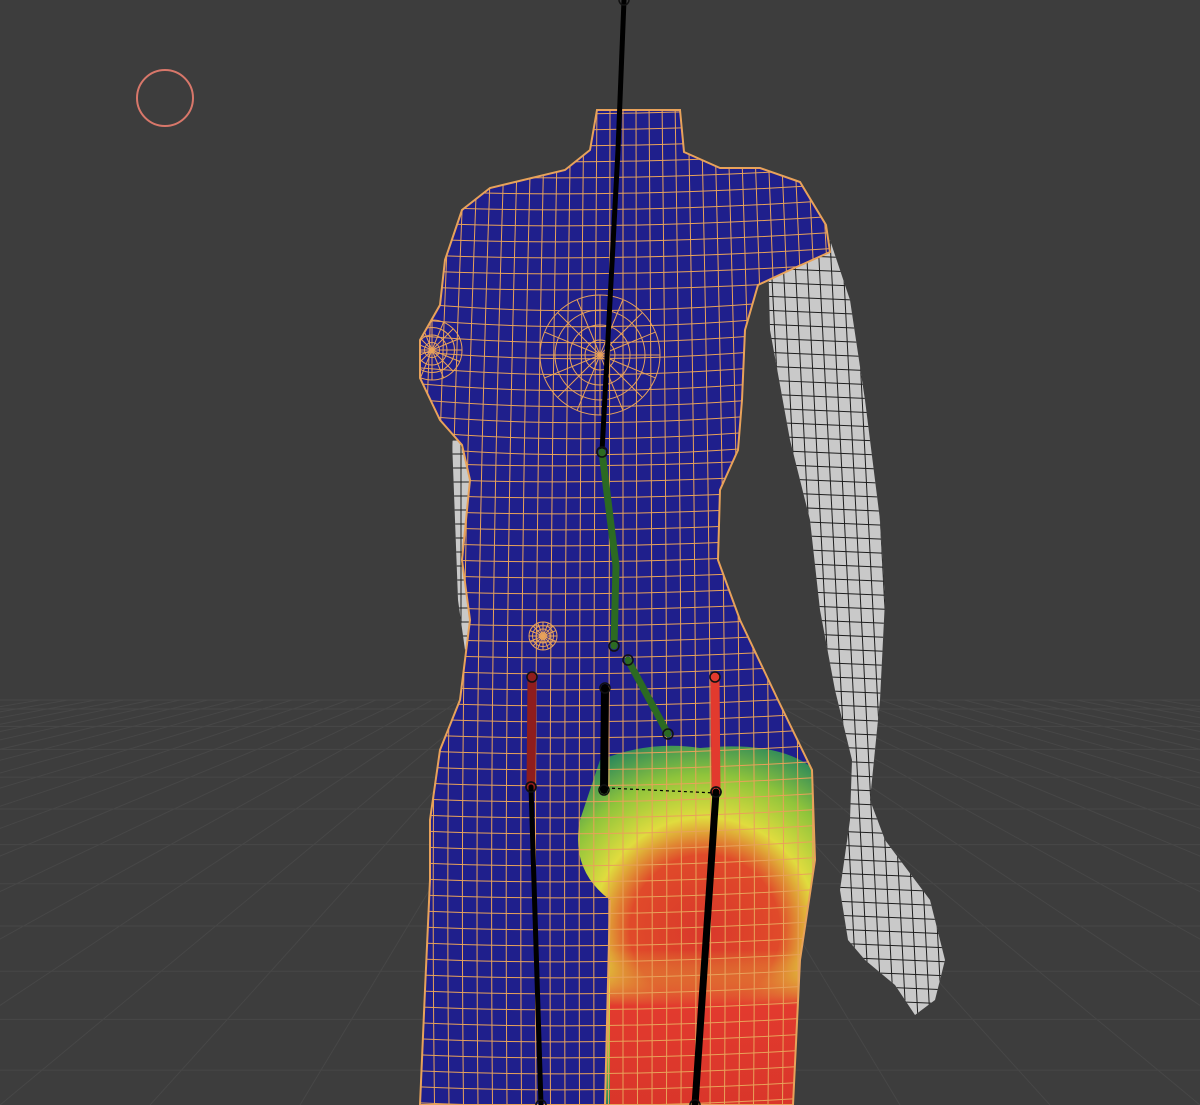  Describe the element at coordinates (715, 734) in the screenshot. I see `bone-thigh-right-active` at that location.